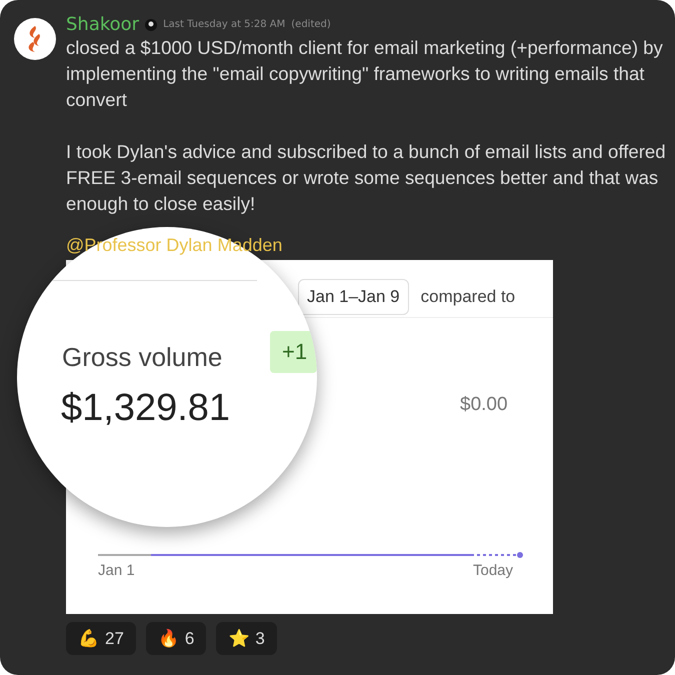 The height and width of the screenshot is (675, 675). I want to click on comparison-amount: $0.00, so click(484, 405).